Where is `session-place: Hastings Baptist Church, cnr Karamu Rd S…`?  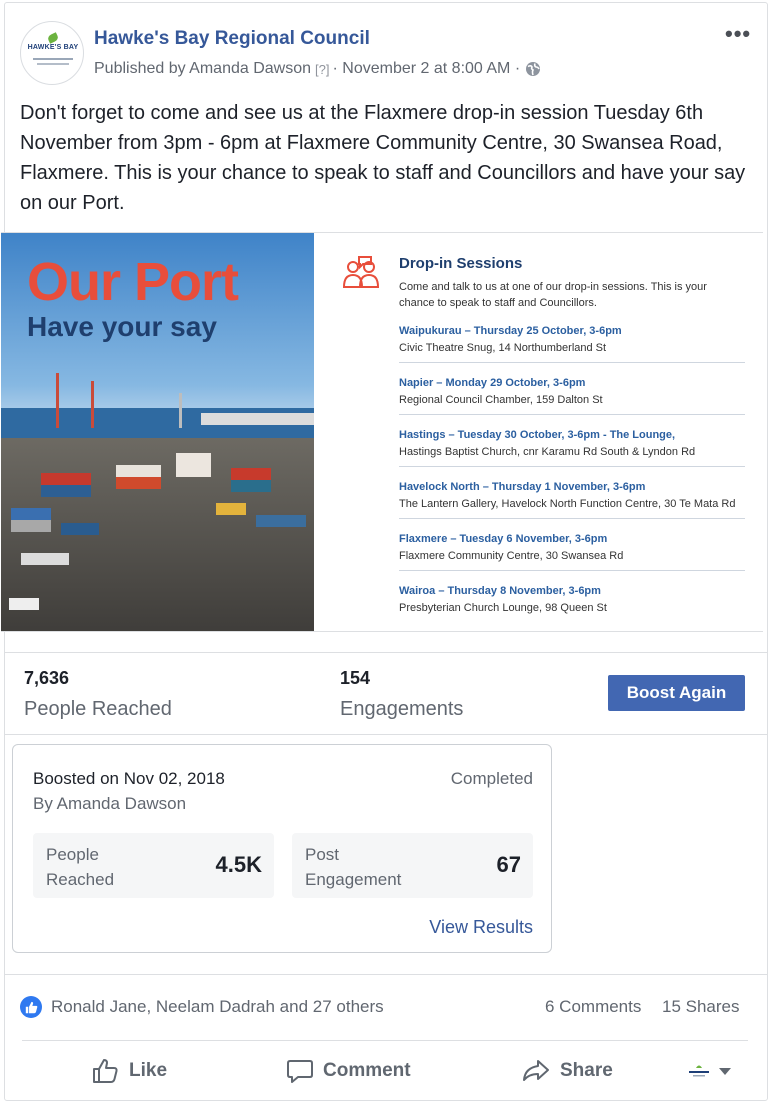 session-place: Hastings Baptist Church, cnr Karamu Rd S… is located at coordinates (547, 452).